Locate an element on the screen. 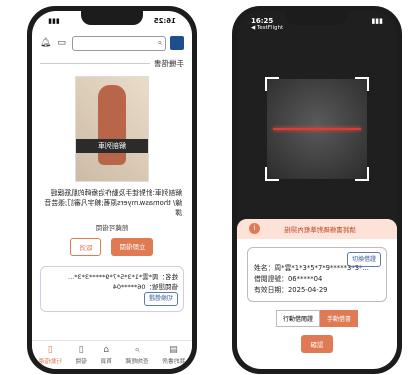 The image size is (411, 375). scan-viewfinder is located at coordinates (317, 129).